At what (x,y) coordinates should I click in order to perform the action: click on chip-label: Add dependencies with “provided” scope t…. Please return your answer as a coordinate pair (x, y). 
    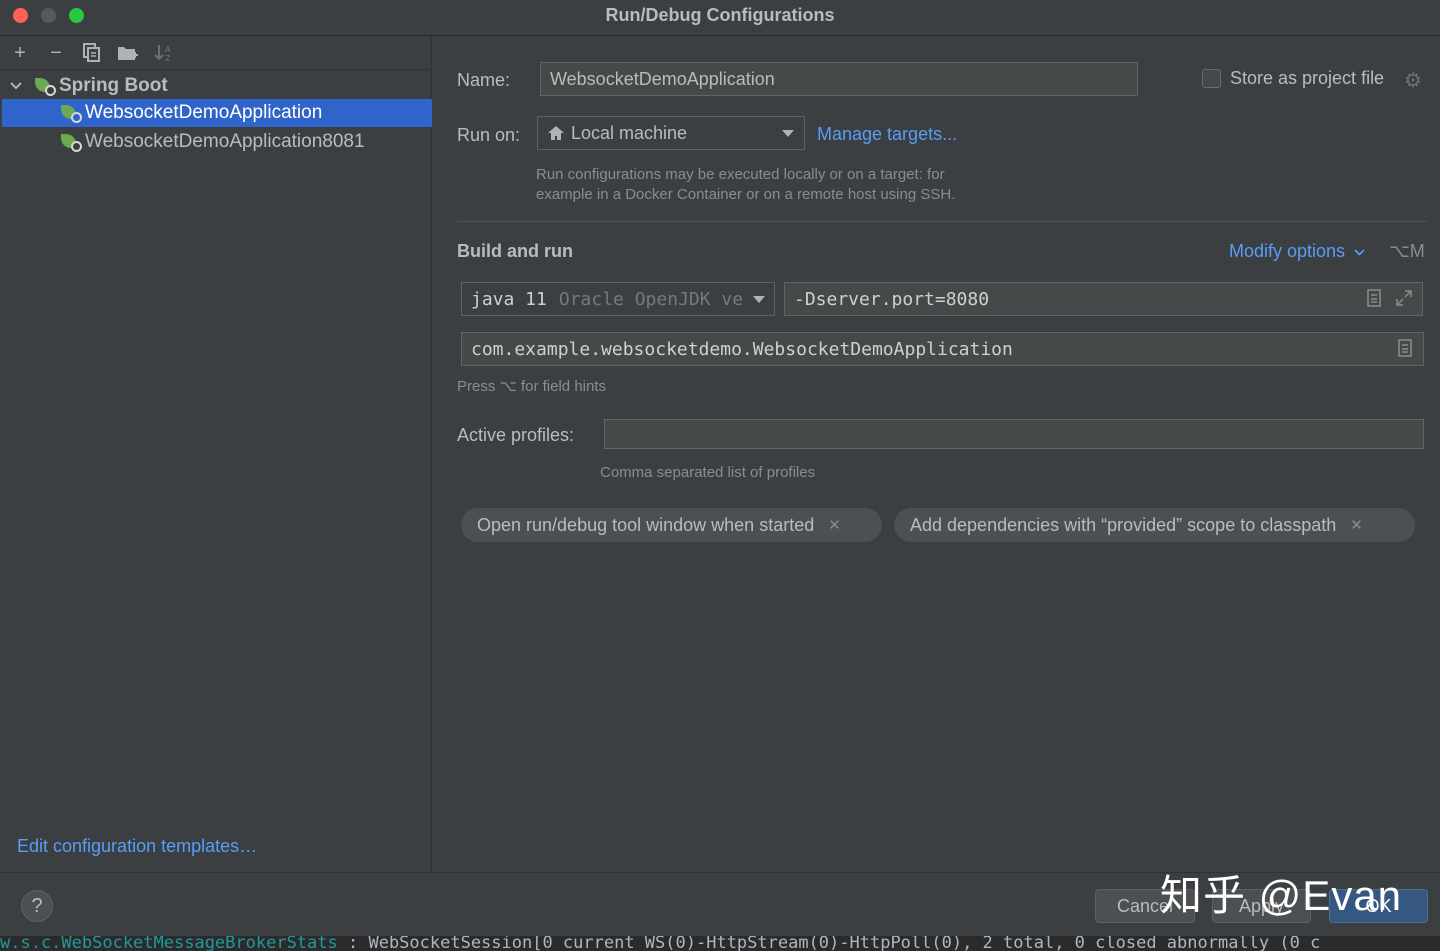
    Looking at the image, I should click on (1123, 524).